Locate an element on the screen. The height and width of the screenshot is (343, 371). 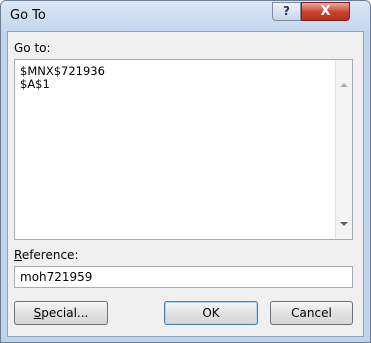
help-icon: ? is located at coordinates (286, 11).